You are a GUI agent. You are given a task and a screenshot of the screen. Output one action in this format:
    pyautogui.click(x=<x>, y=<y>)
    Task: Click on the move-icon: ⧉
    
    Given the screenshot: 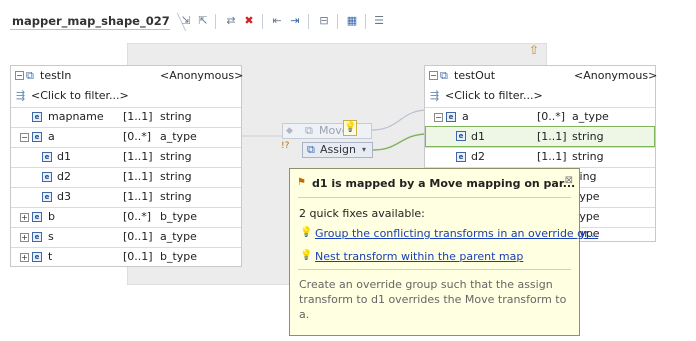 What is the action you would take?
    pyautogui.click(x=309, y=130)
    